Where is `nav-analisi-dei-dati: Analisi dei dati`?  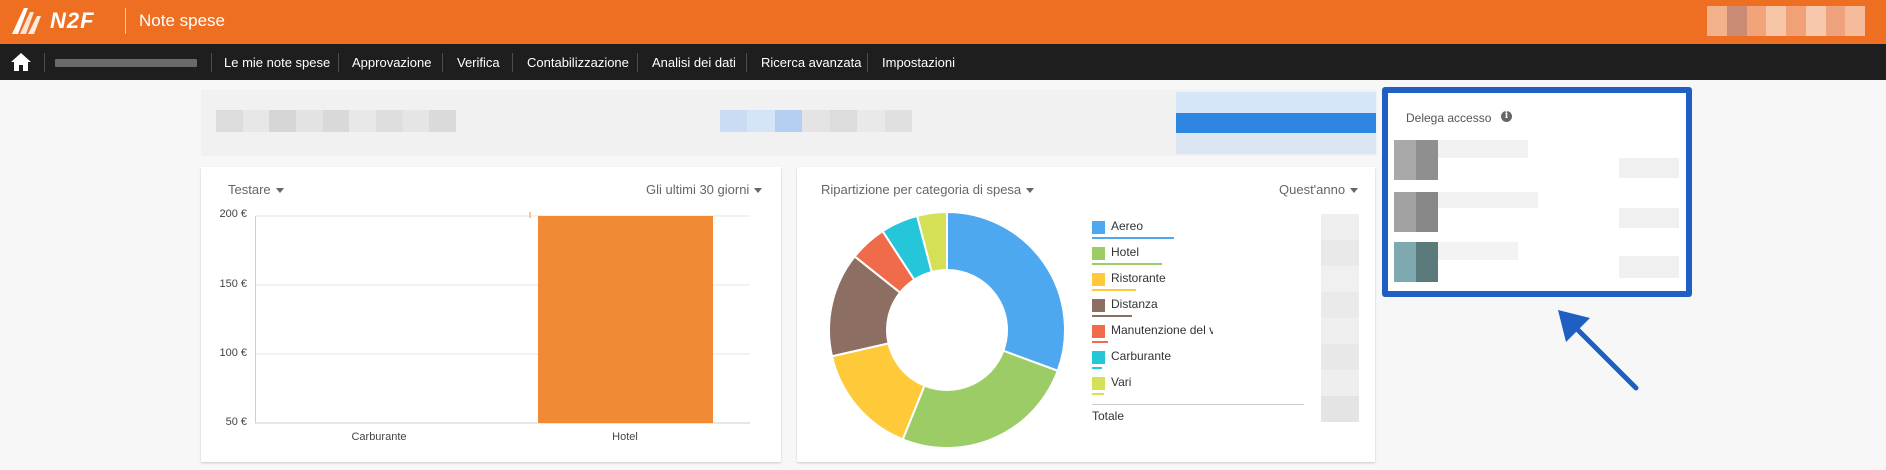 nav-analisi-dei-dati: Analisi dei dati is located at coordinates (694, 62).